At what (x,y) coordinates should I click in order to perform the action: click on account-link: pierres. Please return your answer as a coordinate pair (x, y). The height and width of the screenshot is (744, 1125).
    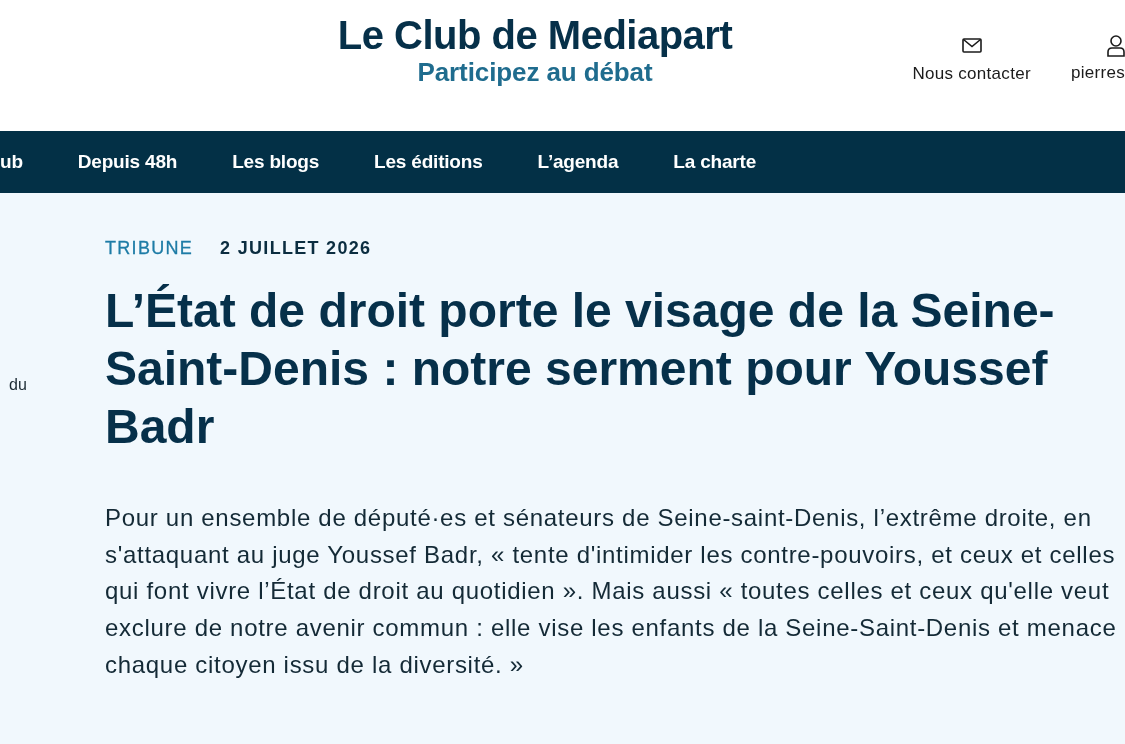
    Looking at the image, I should click on (1097, 59).